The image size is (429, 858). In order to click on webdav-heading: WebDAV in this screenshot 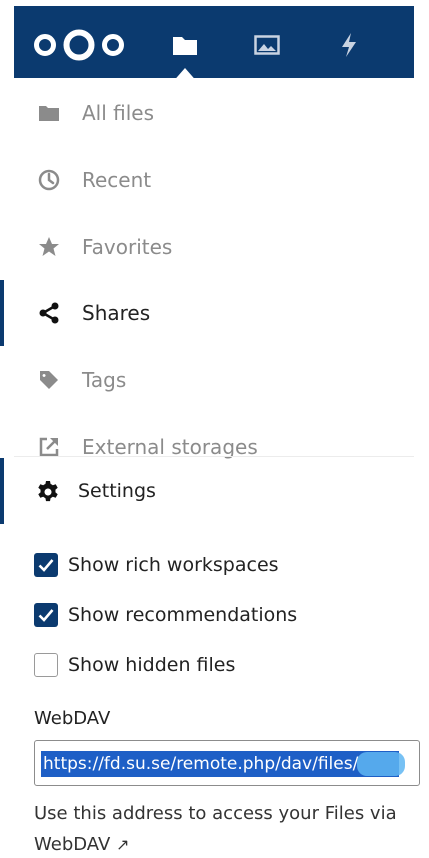, I will do `click(72, 718)`.